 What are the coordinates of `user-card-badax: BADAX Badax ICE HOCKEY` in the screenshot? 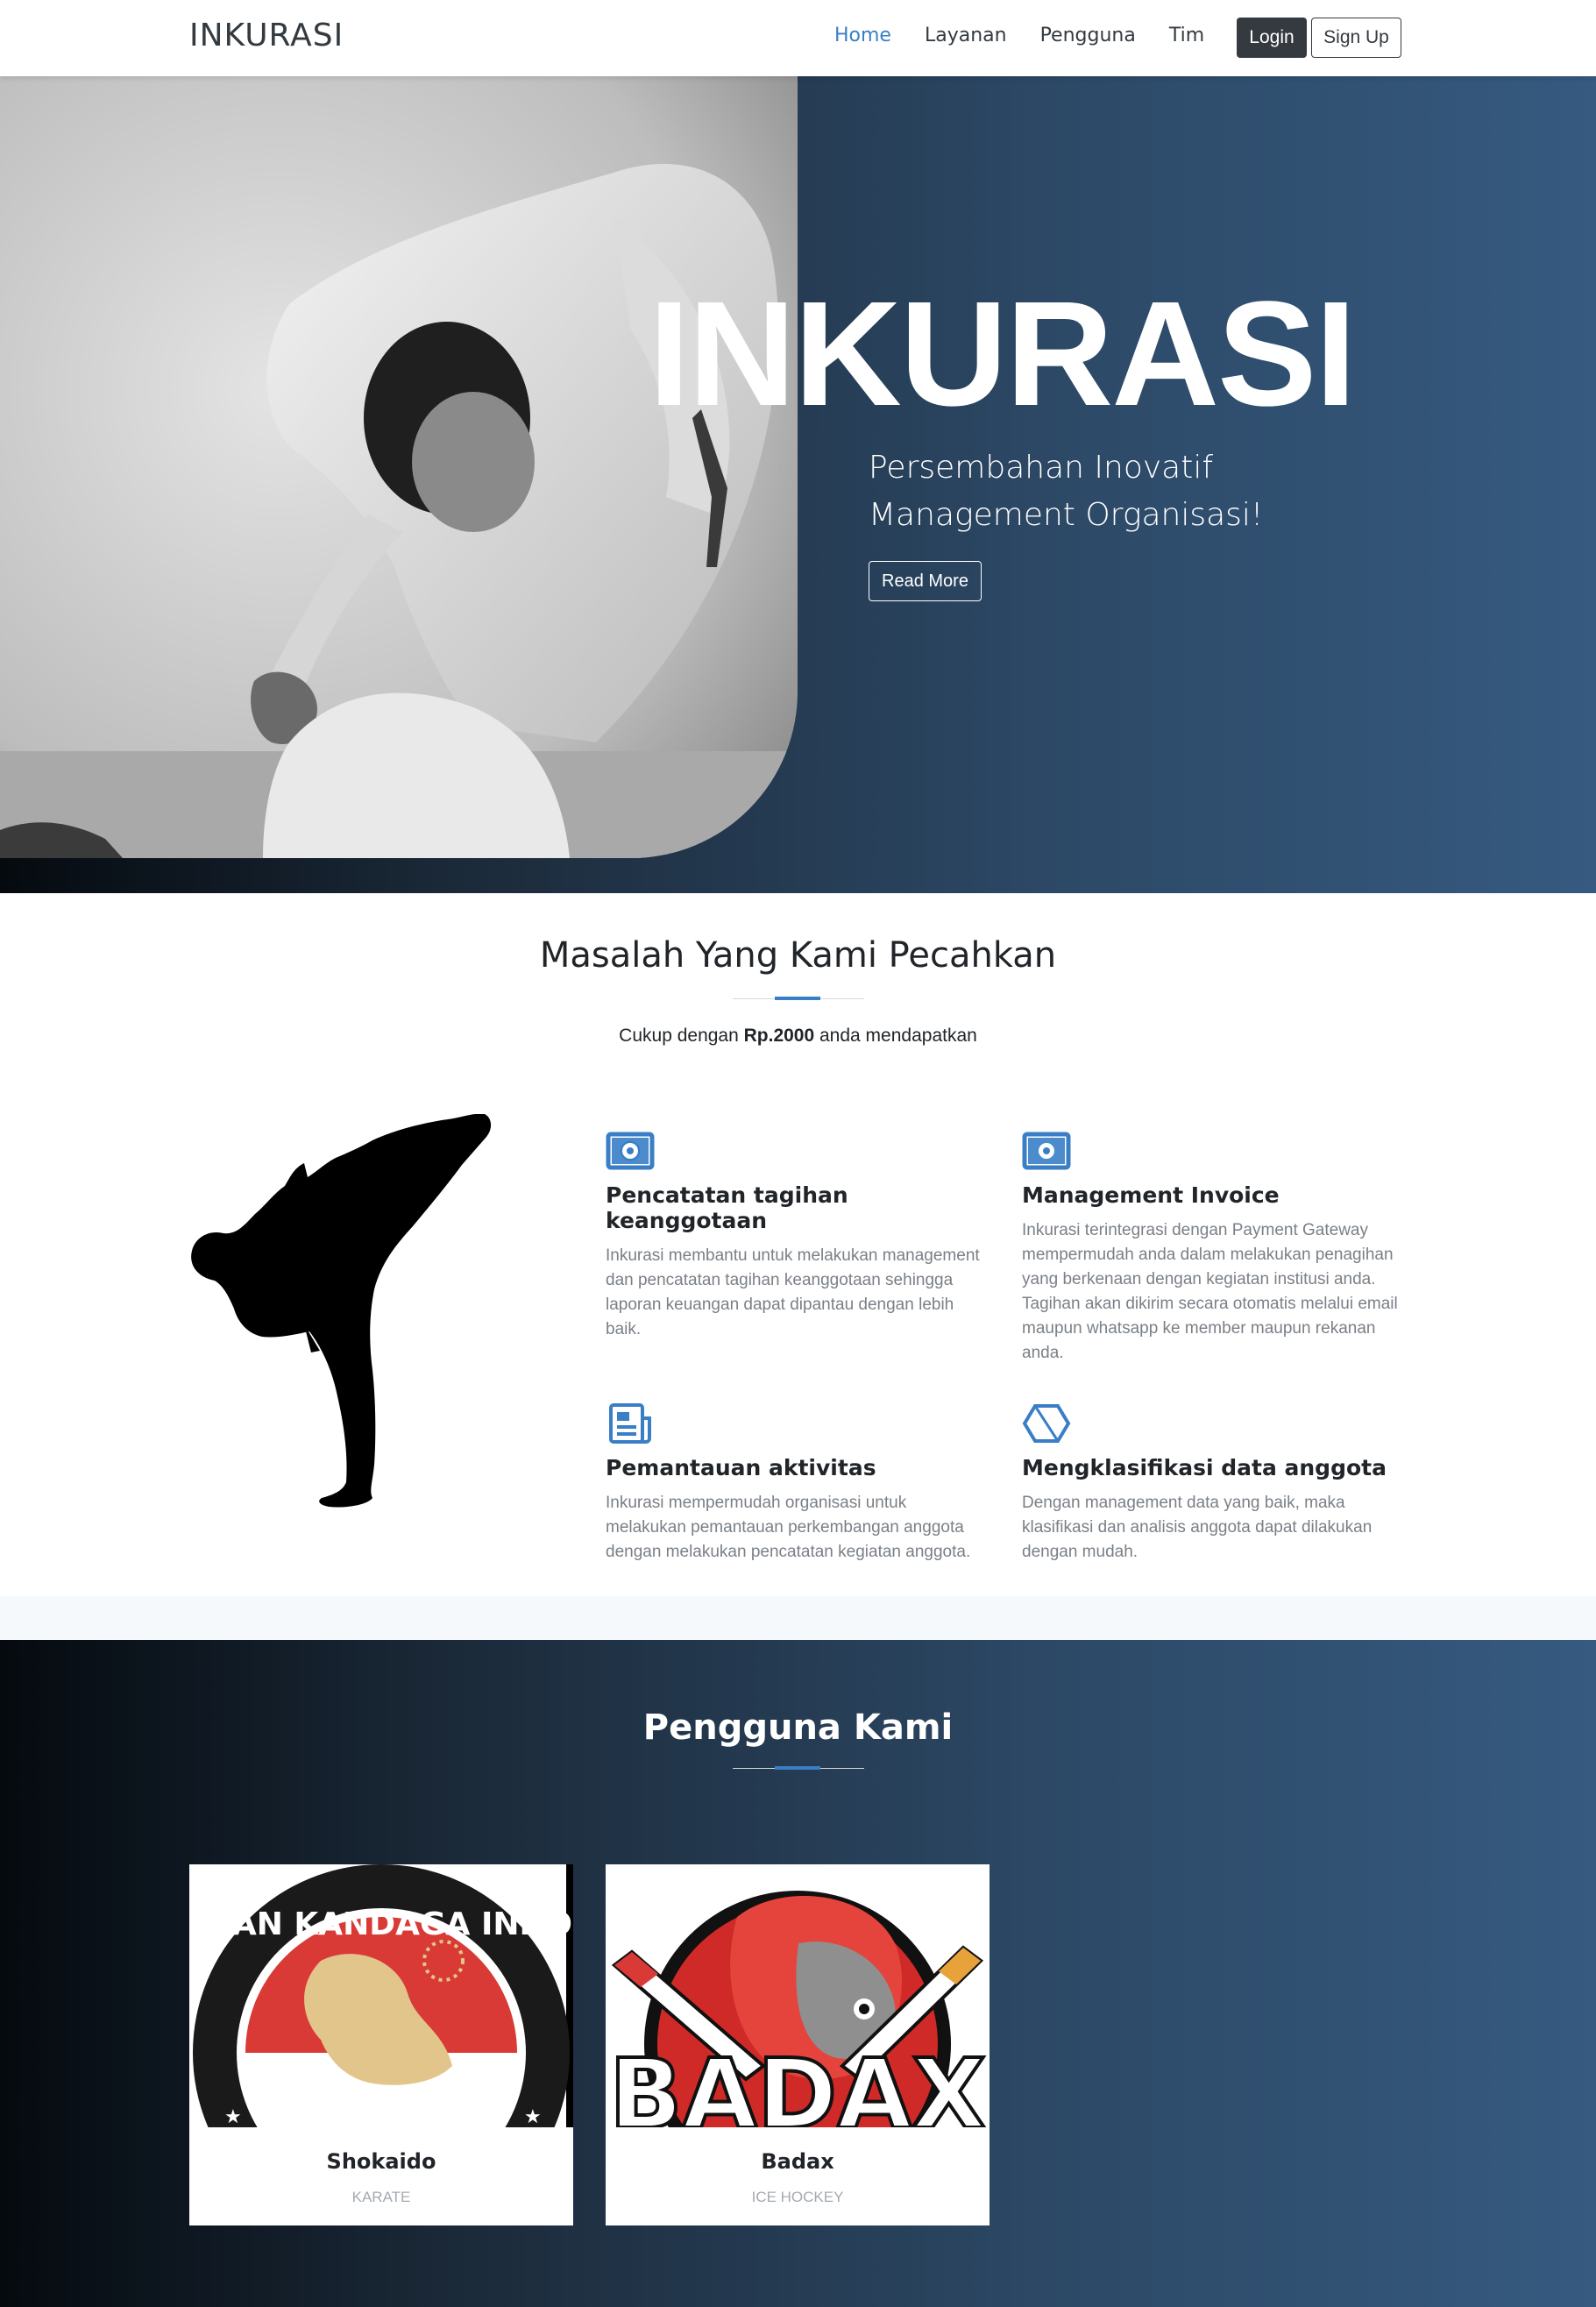 It's located at (798, 2044).